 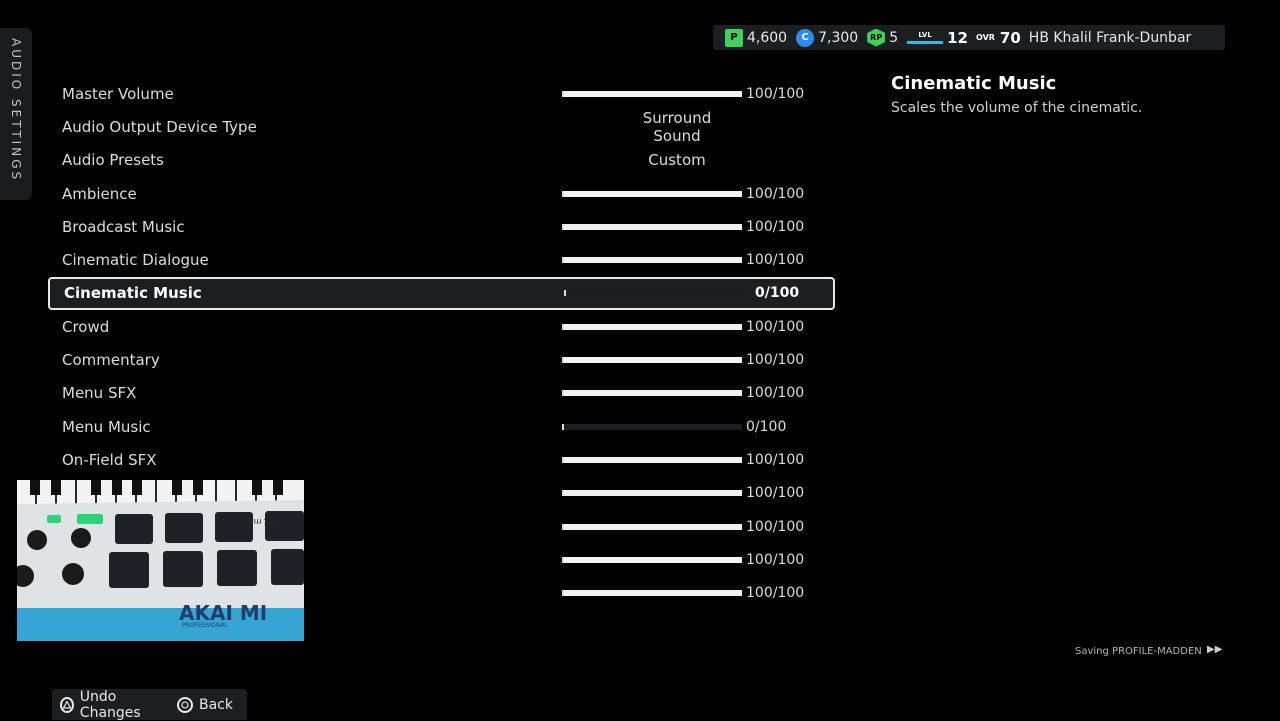 What do you see at coordinates (974, 83) in the screenshot?
I see `description-title: Cinematic Music` at bounding box center [974, 83].